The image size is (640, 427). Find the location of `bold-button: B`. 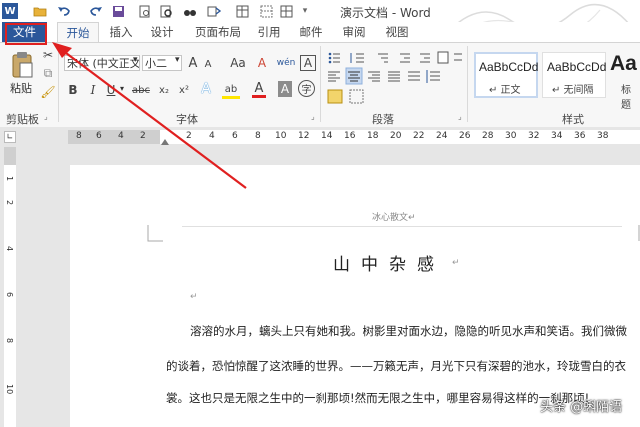

bold-button: B is located at coordinates (73, 90).